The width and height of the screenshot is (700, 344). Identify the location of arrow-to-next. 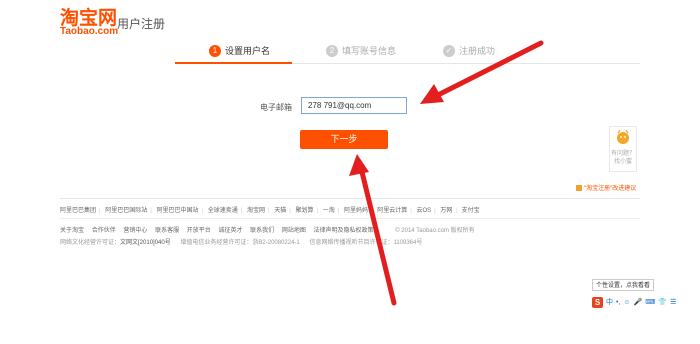
(378, 237).